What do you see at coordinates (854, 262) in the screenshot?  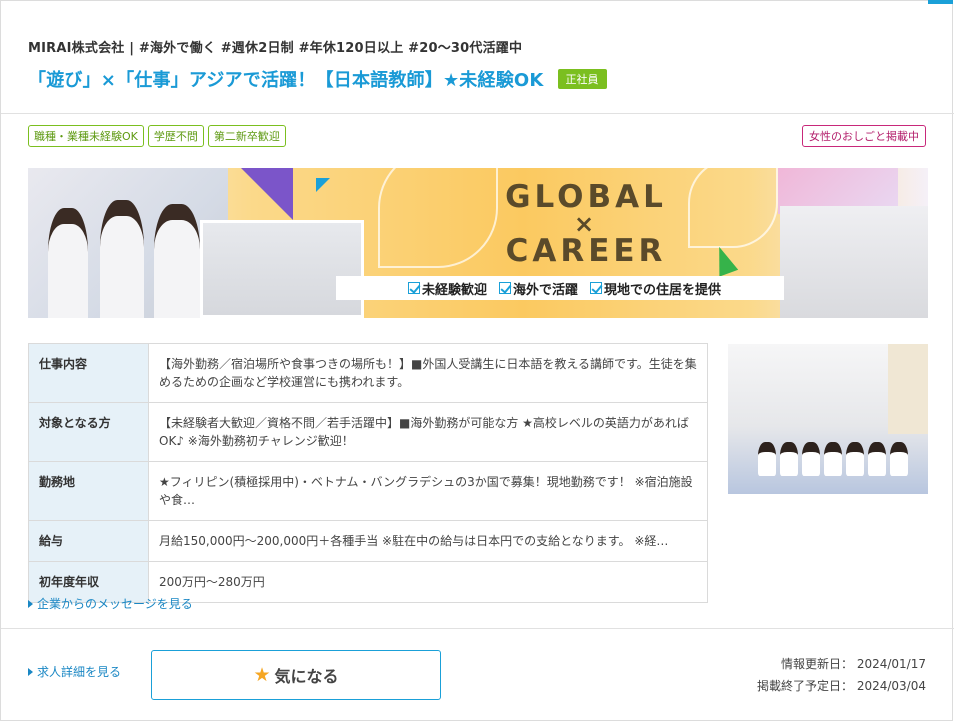 I see `banner-photo-group` at bounding box center [854, 262].